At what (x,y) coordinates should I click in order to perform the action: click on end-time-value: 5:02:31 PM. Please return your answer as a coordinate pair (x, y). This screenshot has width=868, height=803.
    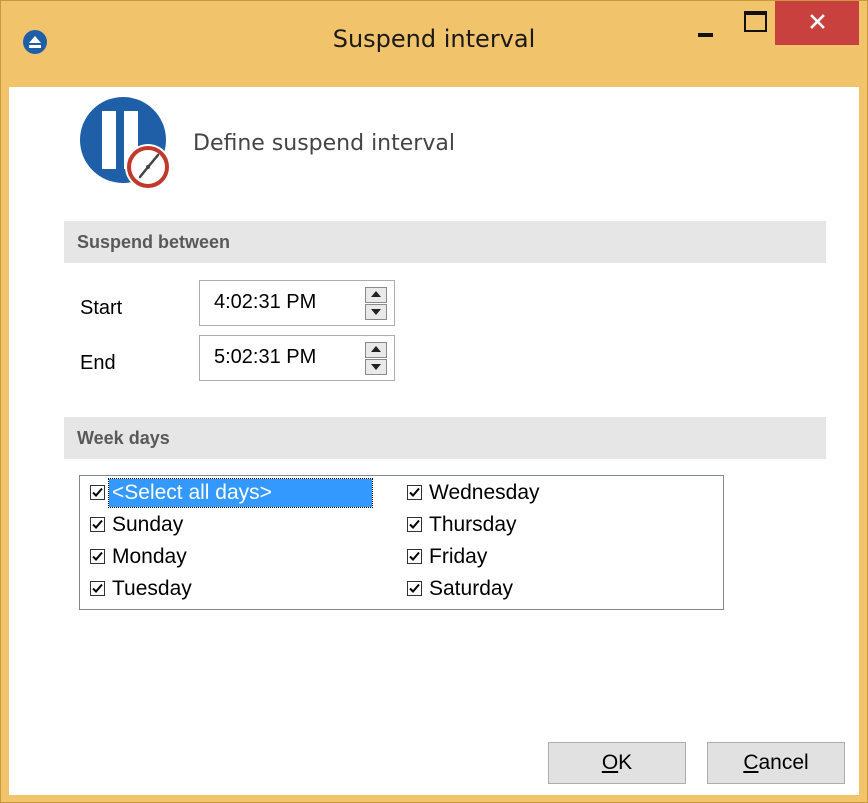
    Looking at the image, I should click on (265, 357).